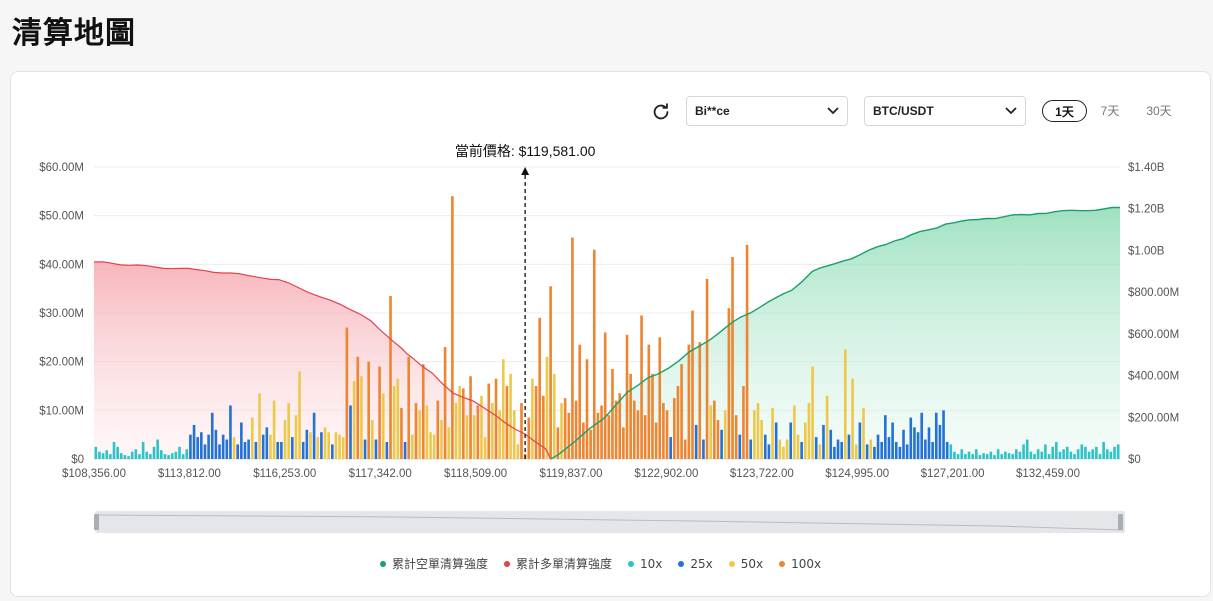  Describe the element at coordinates (800, 564) in the screenshot. I see `legend-item-100x: 100x` at that location.